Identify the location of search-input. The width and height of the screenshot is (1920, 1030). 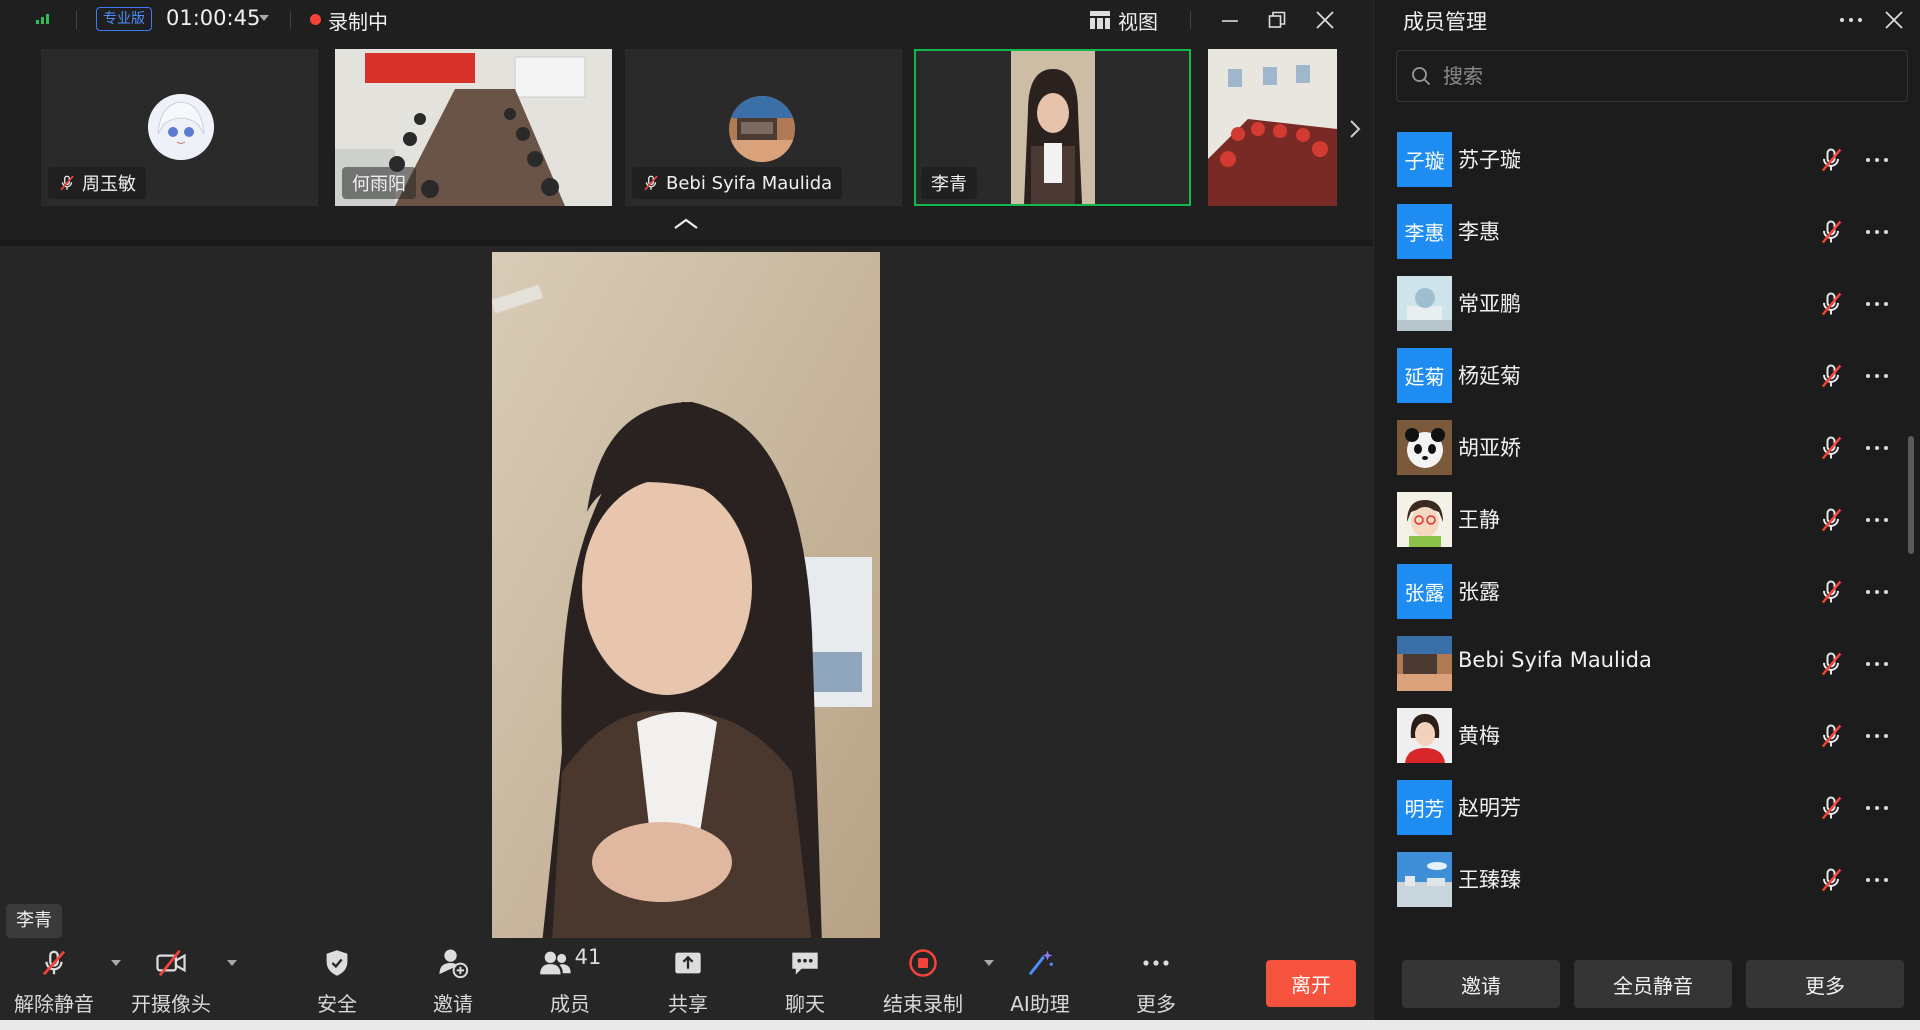
(1663, 76).